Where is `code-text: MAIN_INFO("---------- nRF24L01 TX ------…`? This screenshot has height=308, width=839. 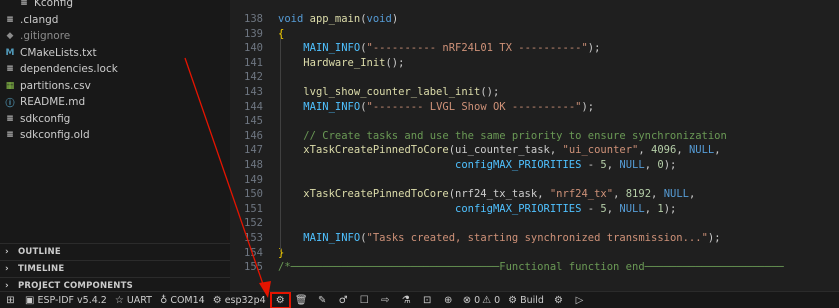 code-text: MAIN_INFO("---------- nRF24L01 TX ------… is located at coordinates (452, 48).